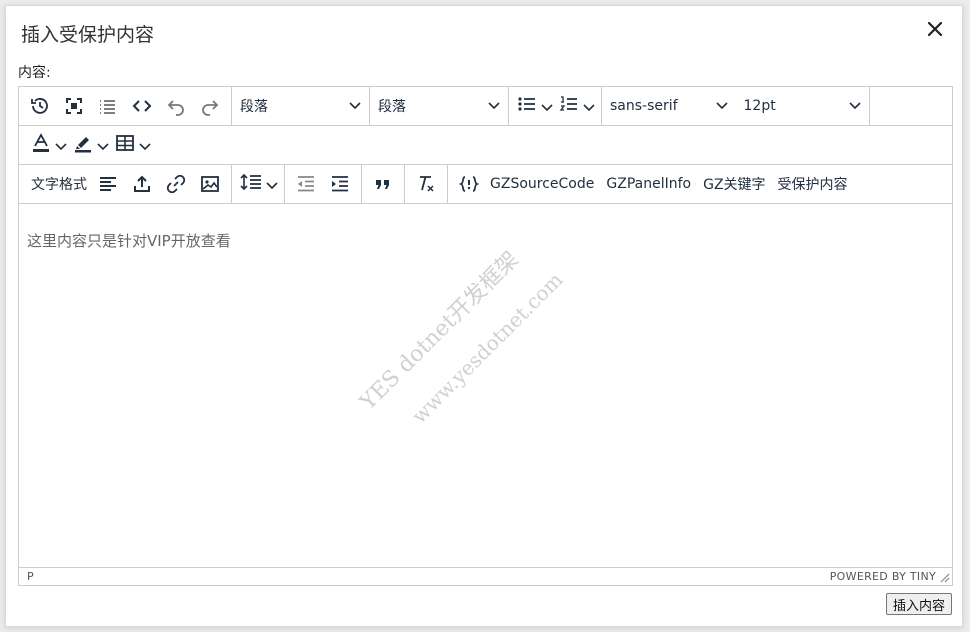 This screenshot has width=970, height=632. Describe the element at coordinates (34, 73) in the screenshot. I see `content-label: 内容:` at that location.